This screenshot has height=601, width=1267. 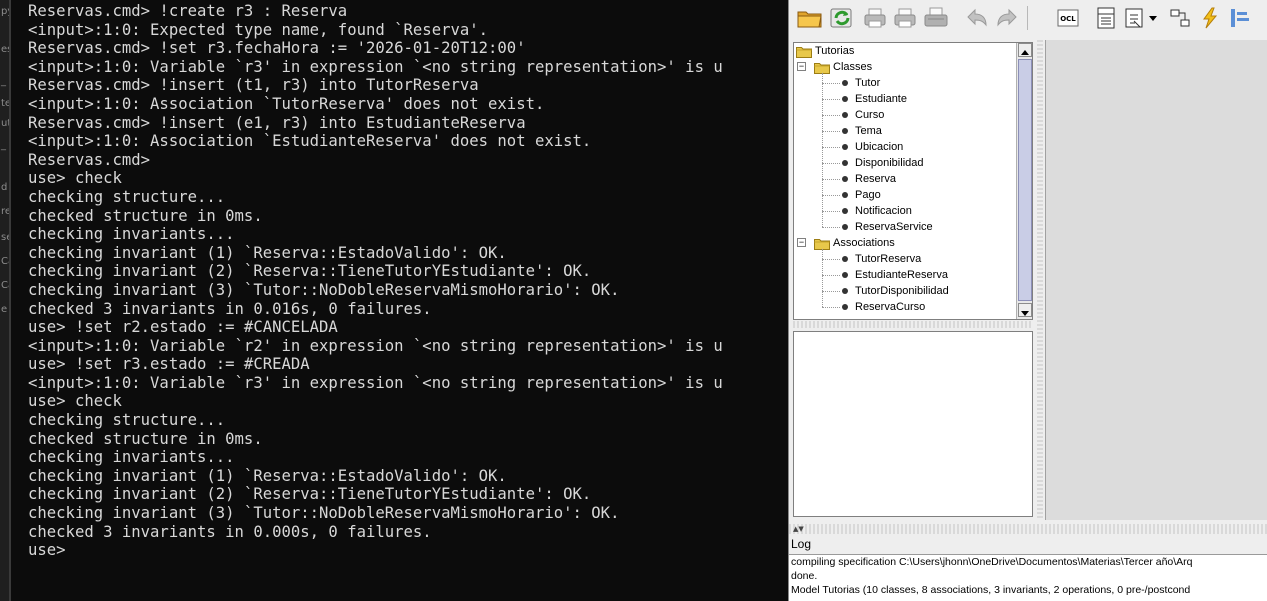 I want to click on tree-section-label: Classes, so click(x=853, y=67).